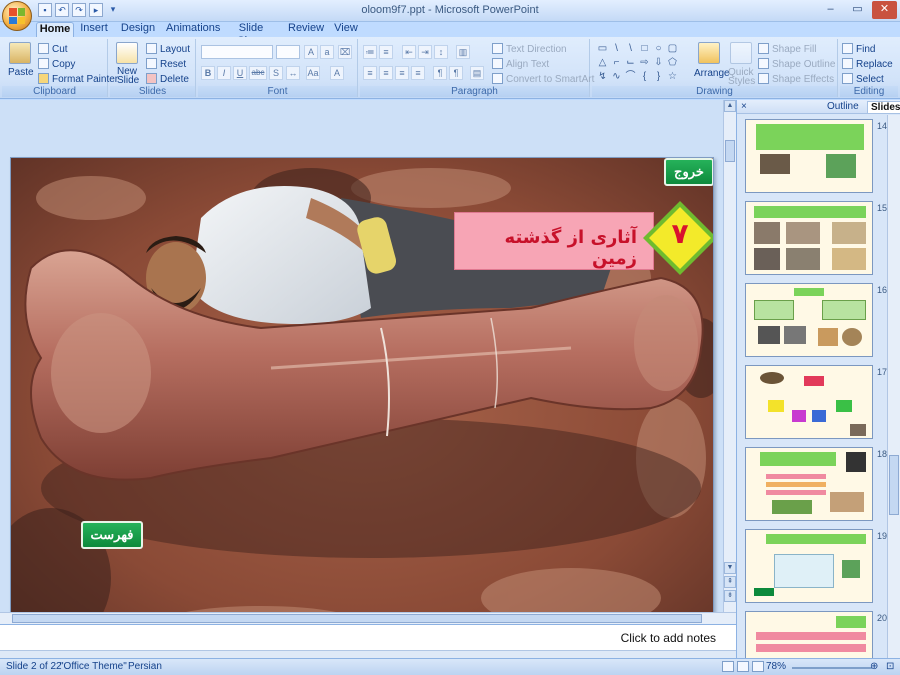 This screenshot has width=900, height=675. I want to click on notes-pane: Click to add notes, so click(368, 637).